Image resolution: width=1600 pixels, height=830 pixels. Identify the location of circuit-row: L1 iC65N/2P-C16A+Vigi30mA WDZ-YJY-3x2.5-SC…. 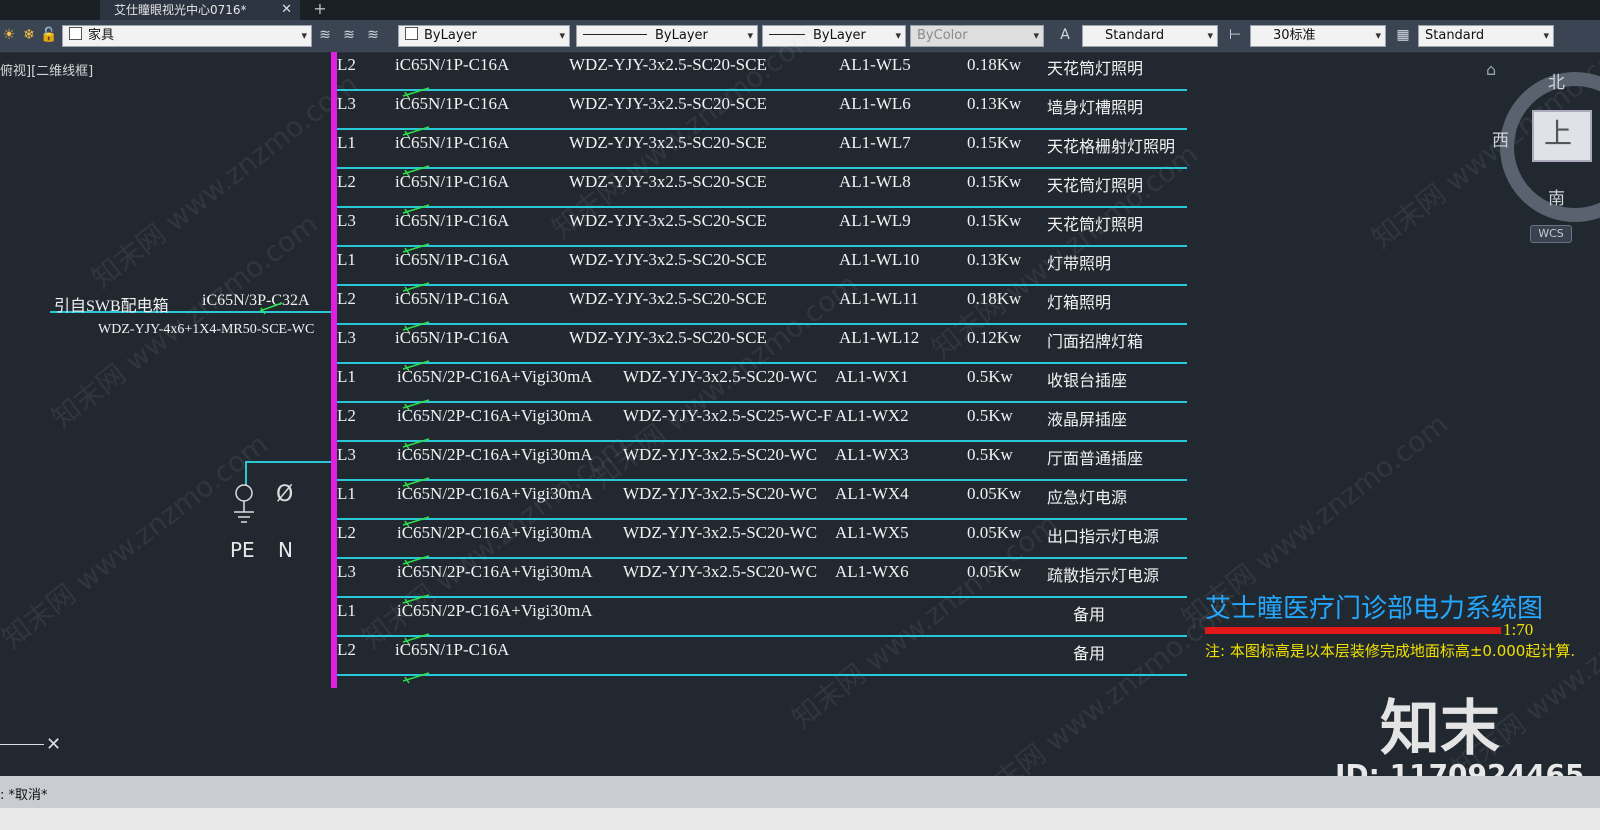
(762, 387).